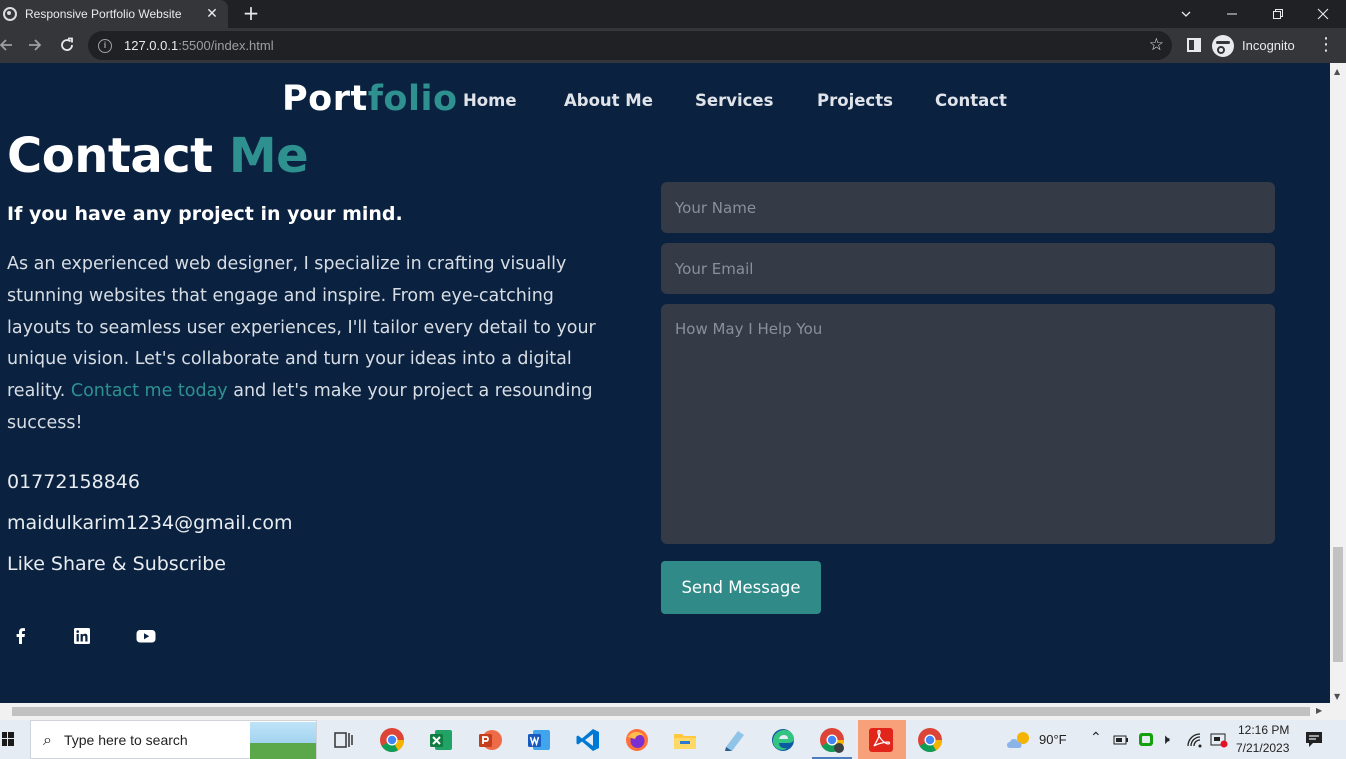 The image size is (1346, 759). I want to click on search-icon: ⌕, so click(47, 739).